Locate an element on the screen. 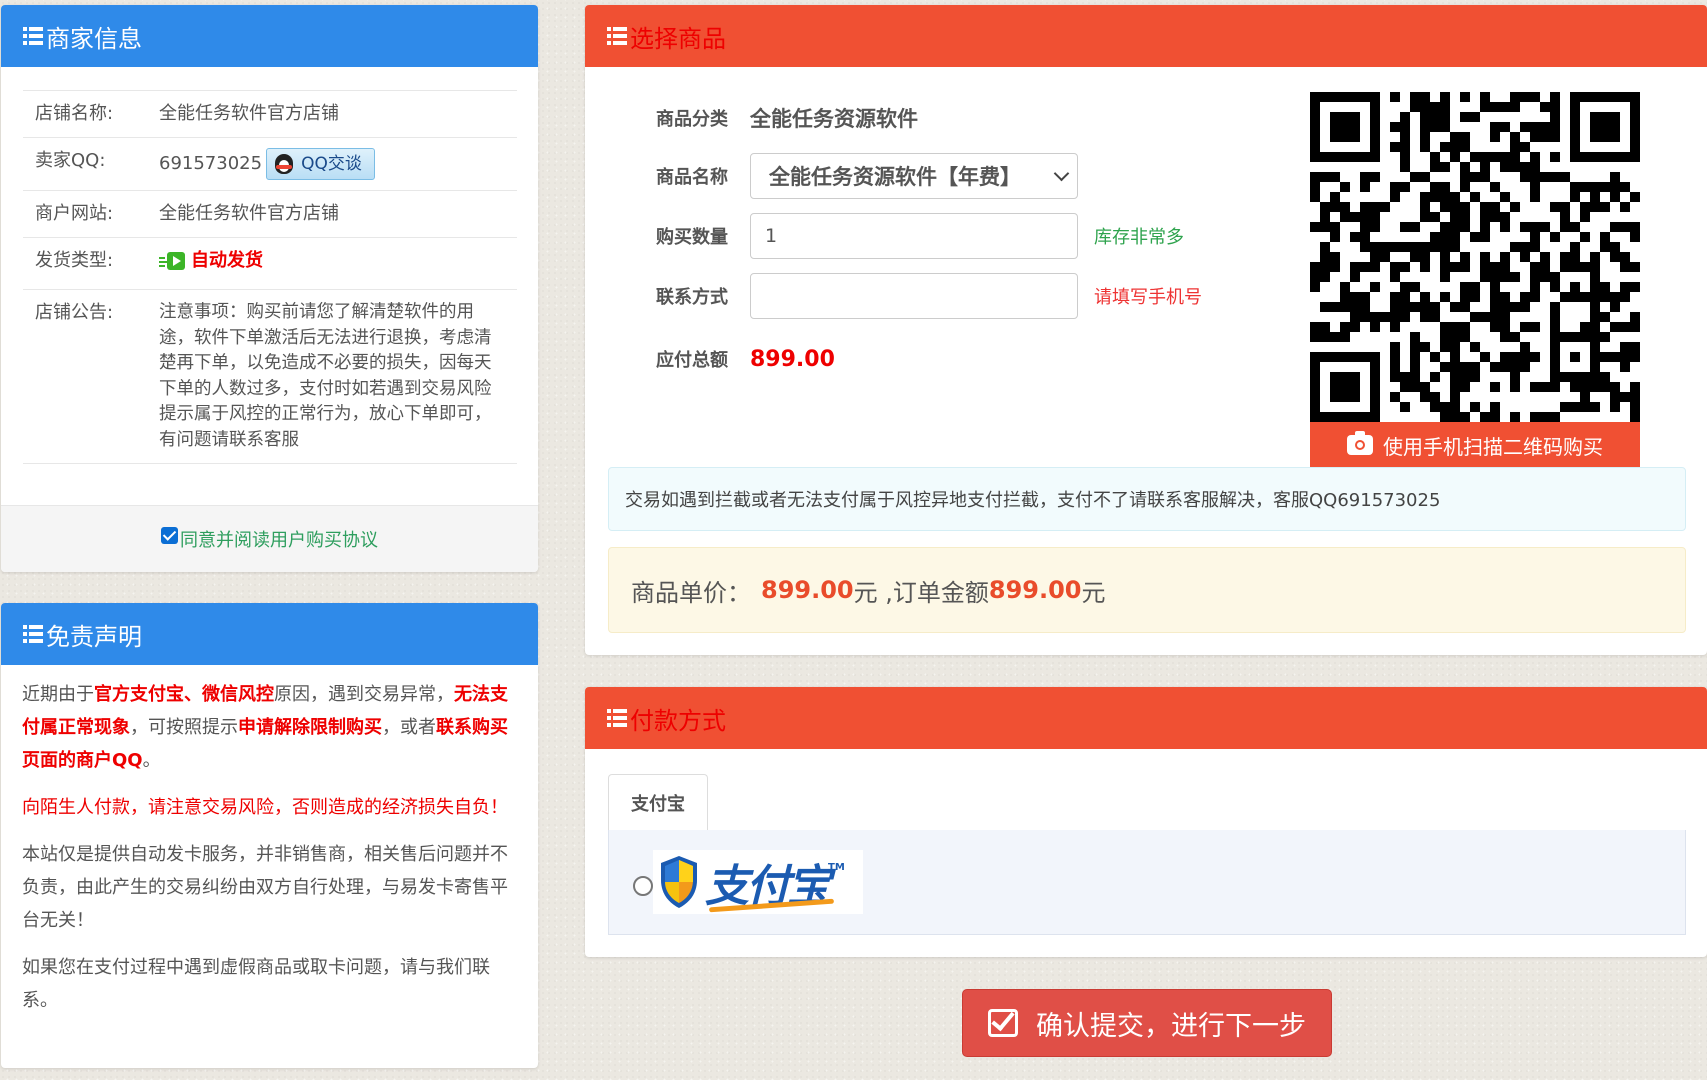 This screenshot has height=1080, width=1707. alipay-logo-text: 支付宝 is located at coordinates (768, 882).